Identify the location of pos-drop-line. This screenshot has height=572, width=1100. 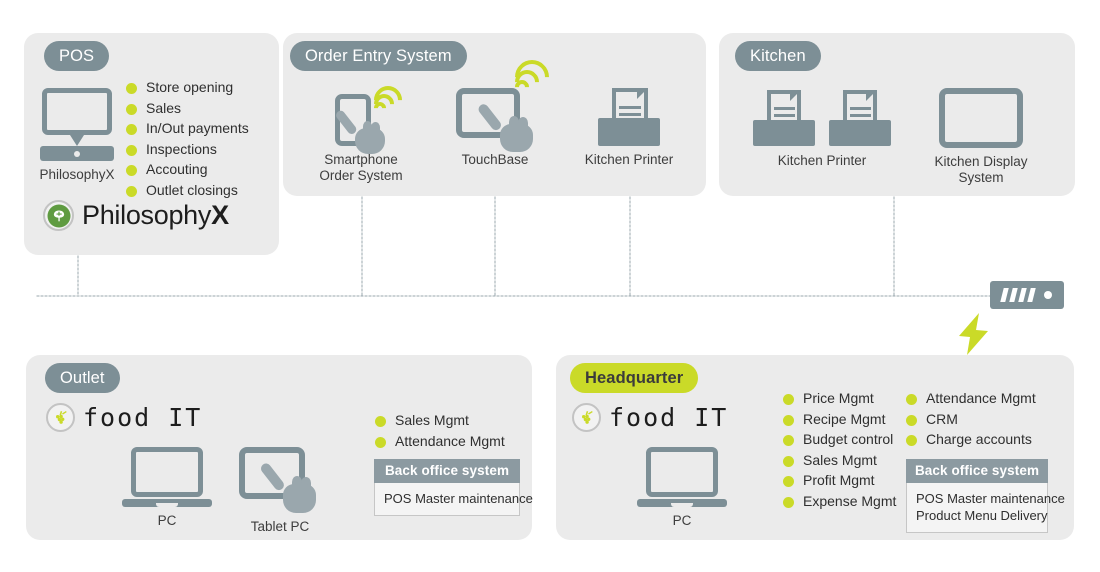
(78, 275).